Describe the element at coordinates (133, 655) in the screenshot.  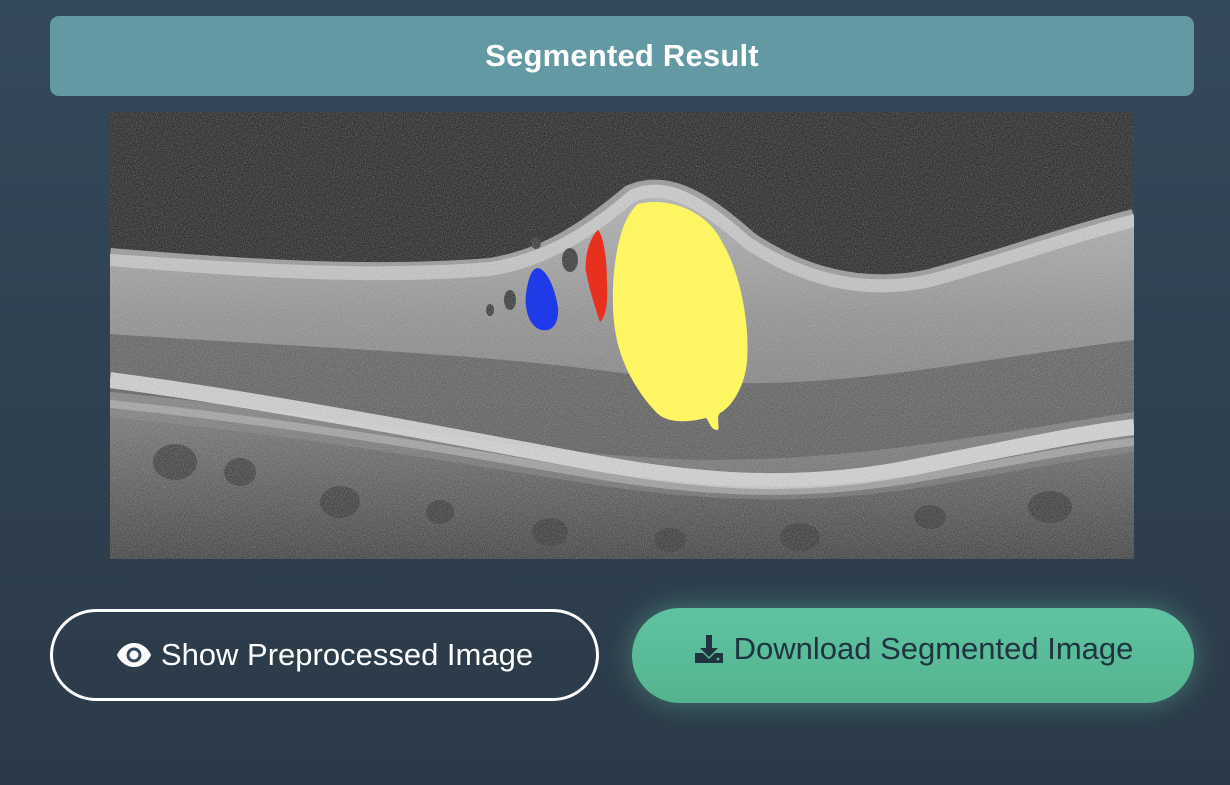
I see `eye-icon` at that location.